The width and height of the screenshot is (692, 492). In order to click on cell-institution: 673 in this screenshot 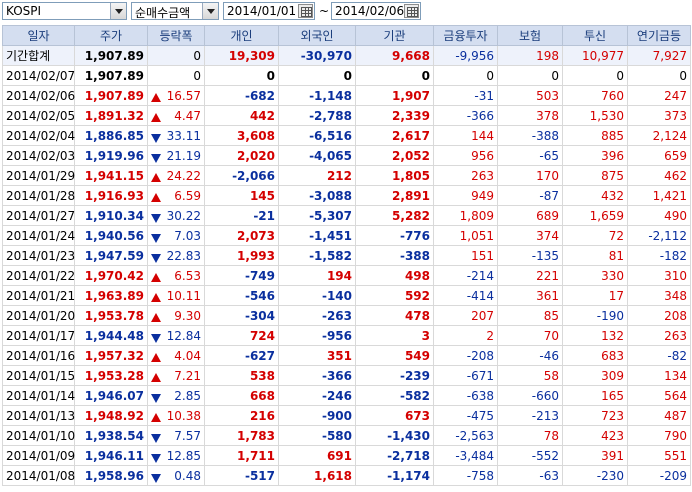, I will do `click(394, 415)`.